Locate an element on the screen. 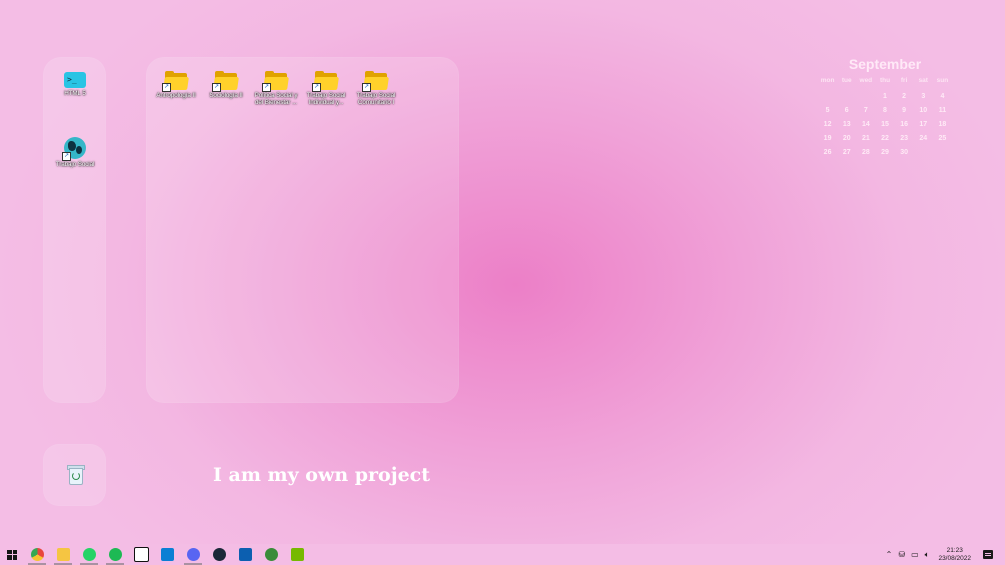  calendar-week-row: 19 20 21 22 23 24 25 is located at coordinates (885, 138).